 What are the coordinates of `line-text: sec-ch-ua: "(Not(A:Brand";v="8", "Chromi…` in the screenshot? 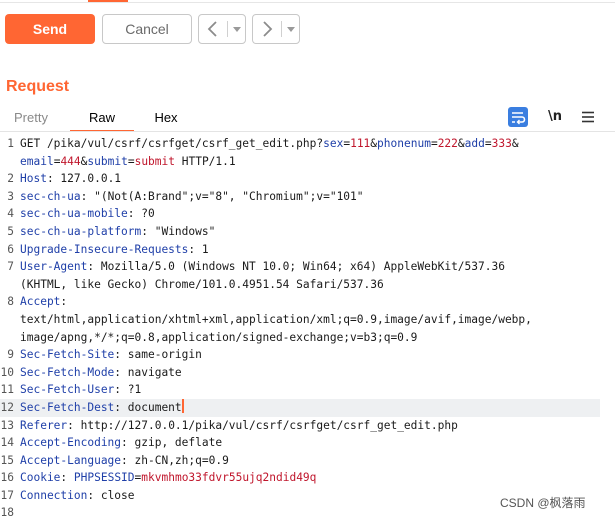 It's located at (192, 196).